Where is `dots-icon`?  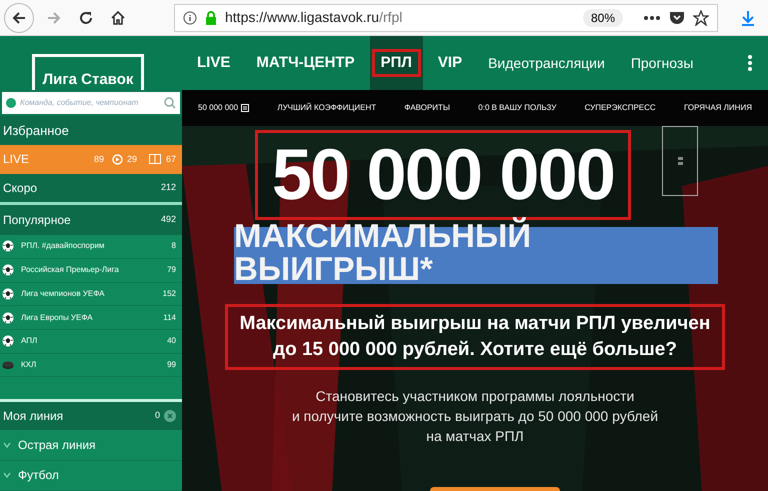
dots-icon is located at coordinates (680, 161).